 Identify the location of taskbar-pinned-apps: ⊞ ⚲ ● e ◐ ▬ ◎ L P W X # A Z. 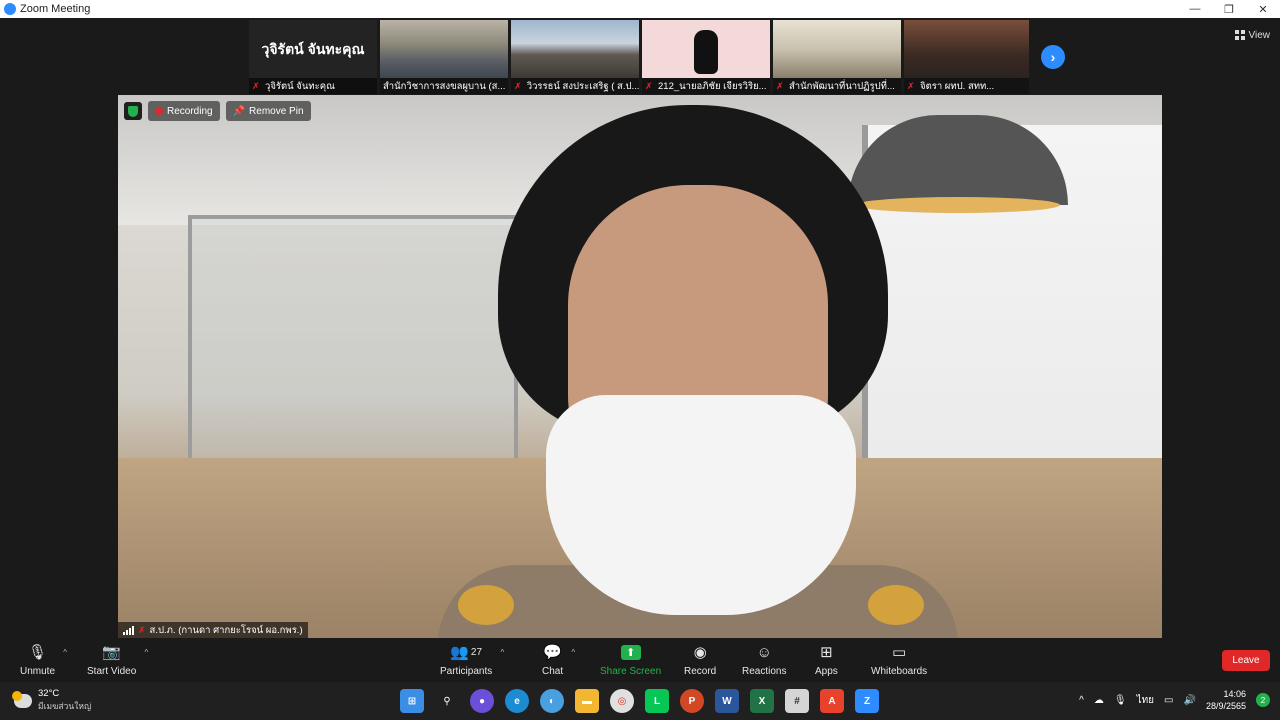
(639, 701).